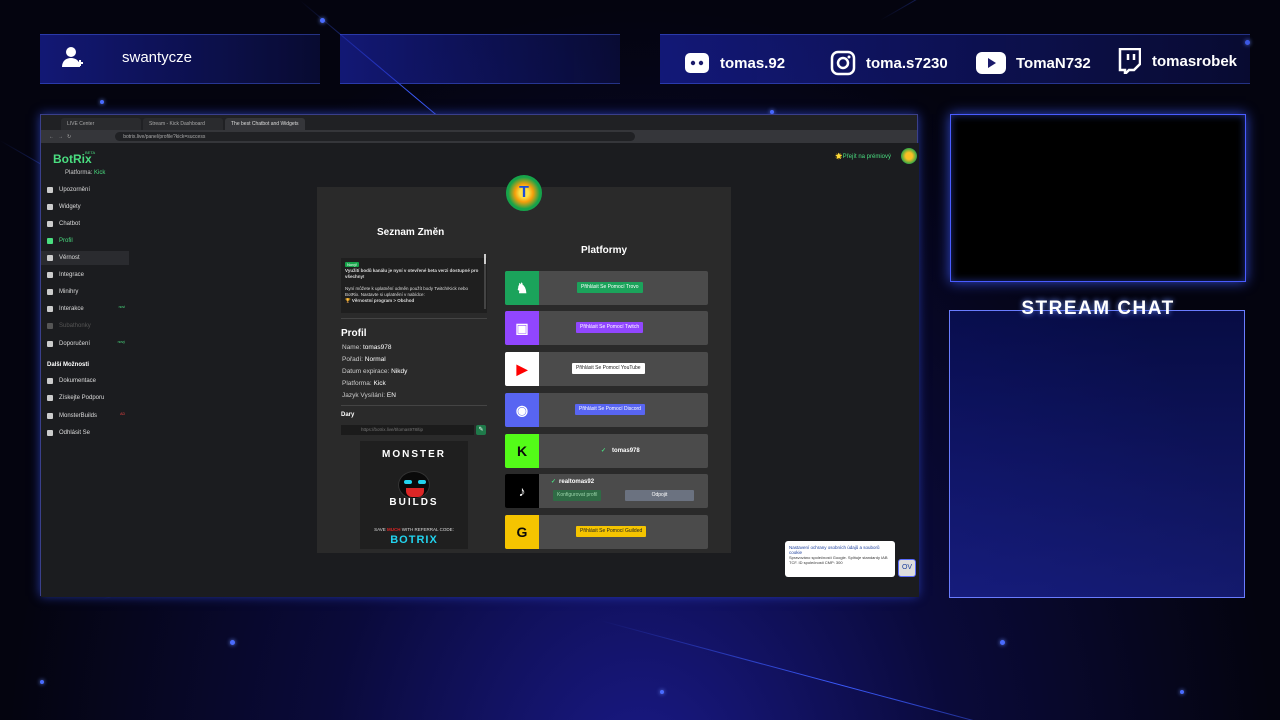 Image resolution: width=1280 pixels, height=720 pixels. I want to click on back-icon: ←, so click(51, 137).